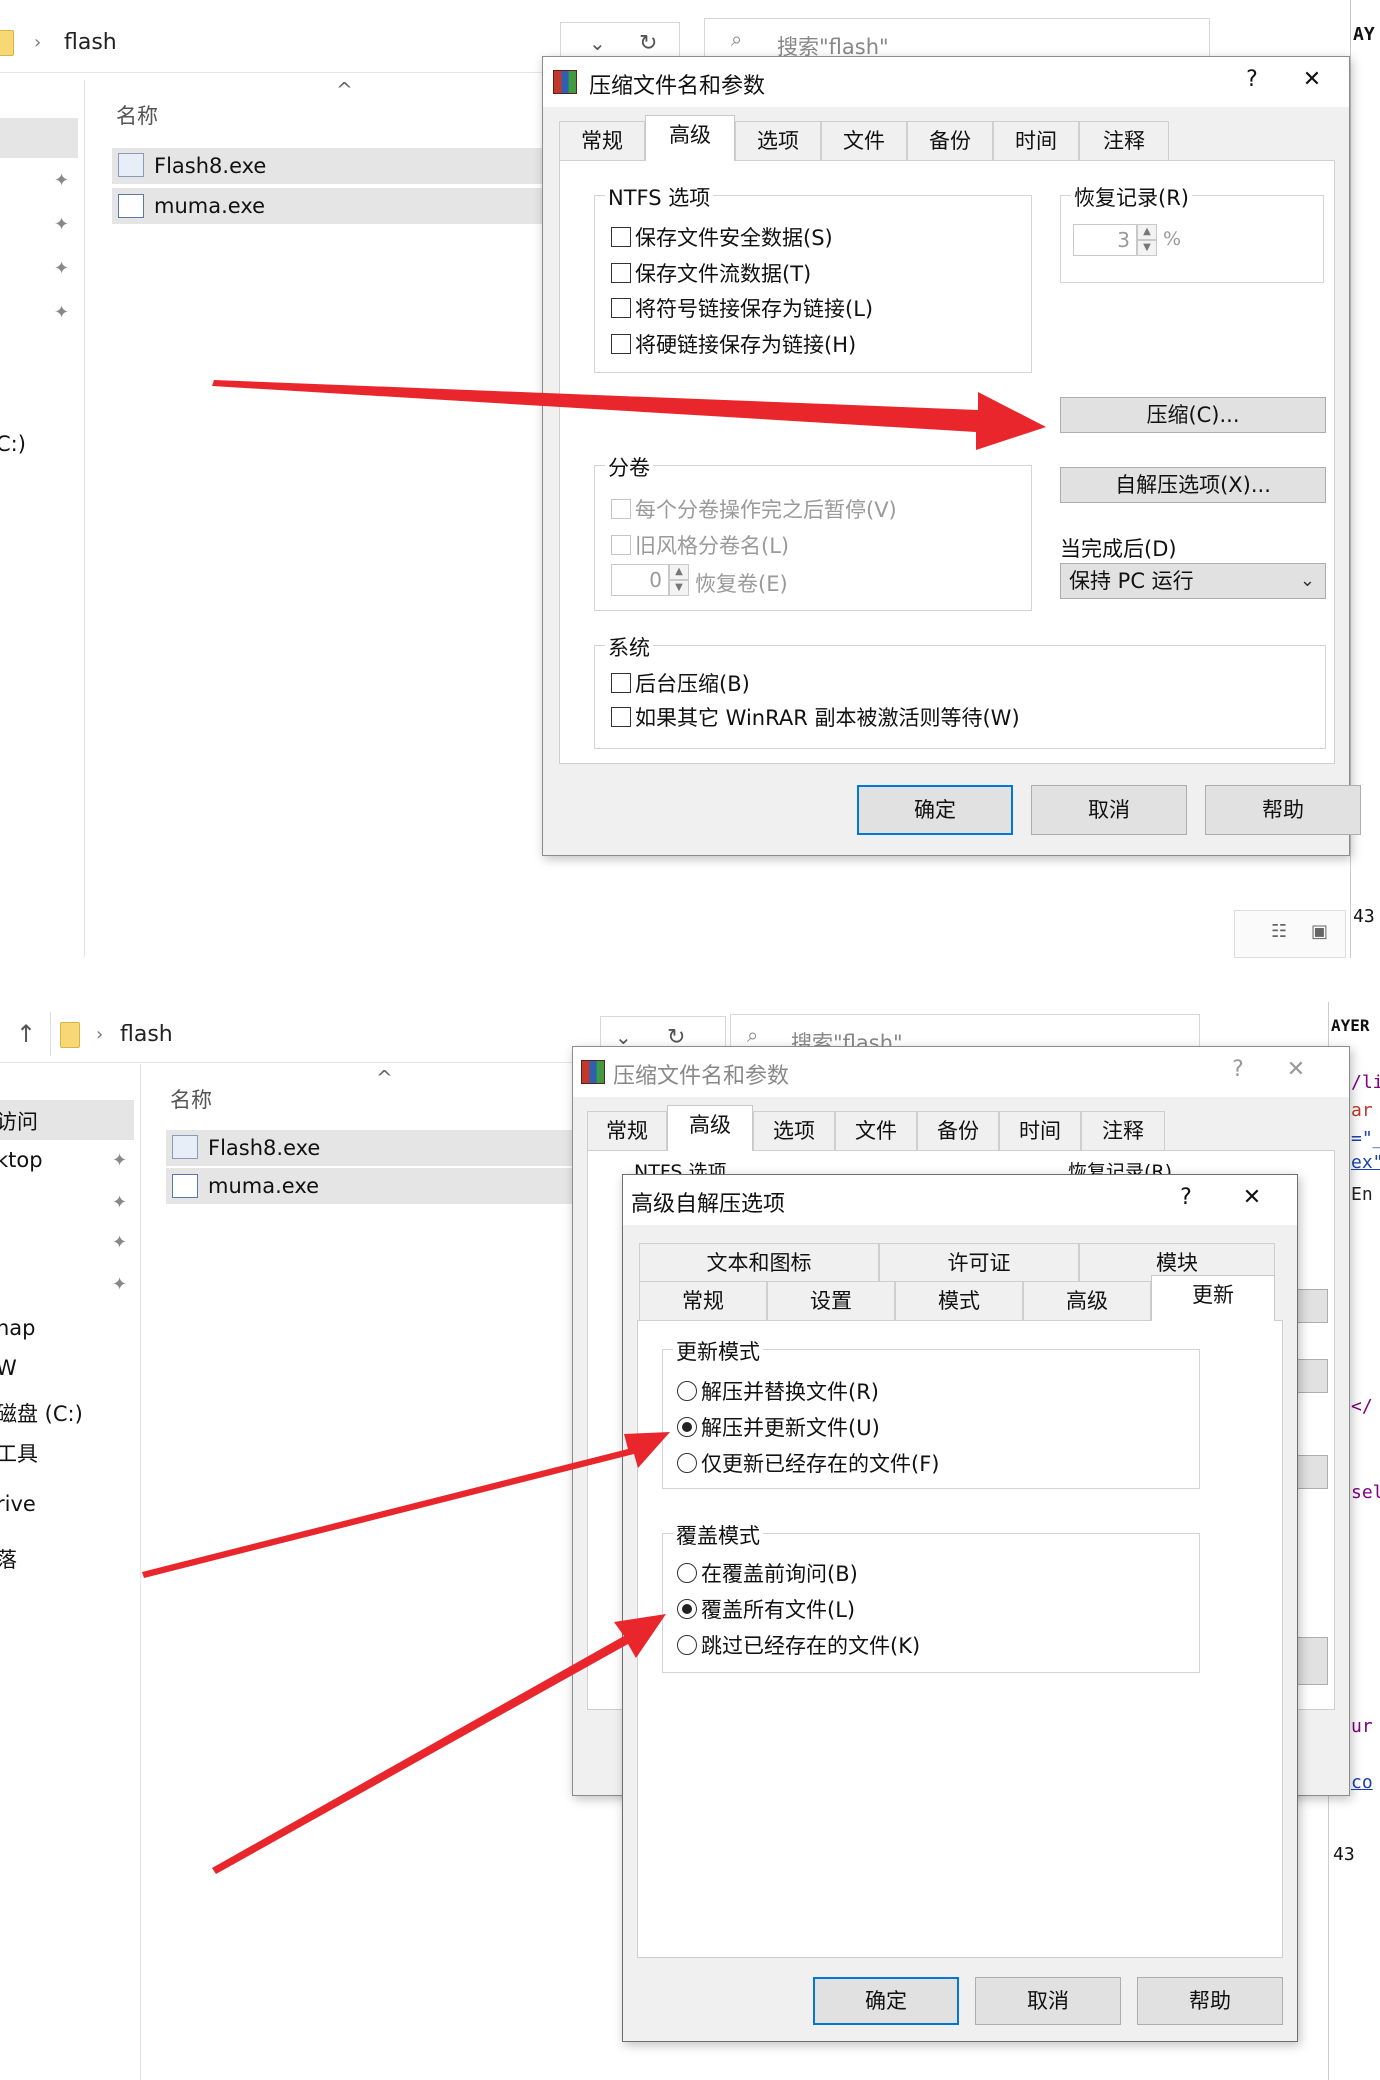 The height and width of the screenshot is (2080, 1380). I want to click on after-done-label: 当完成后(D), so click(1118, 549).